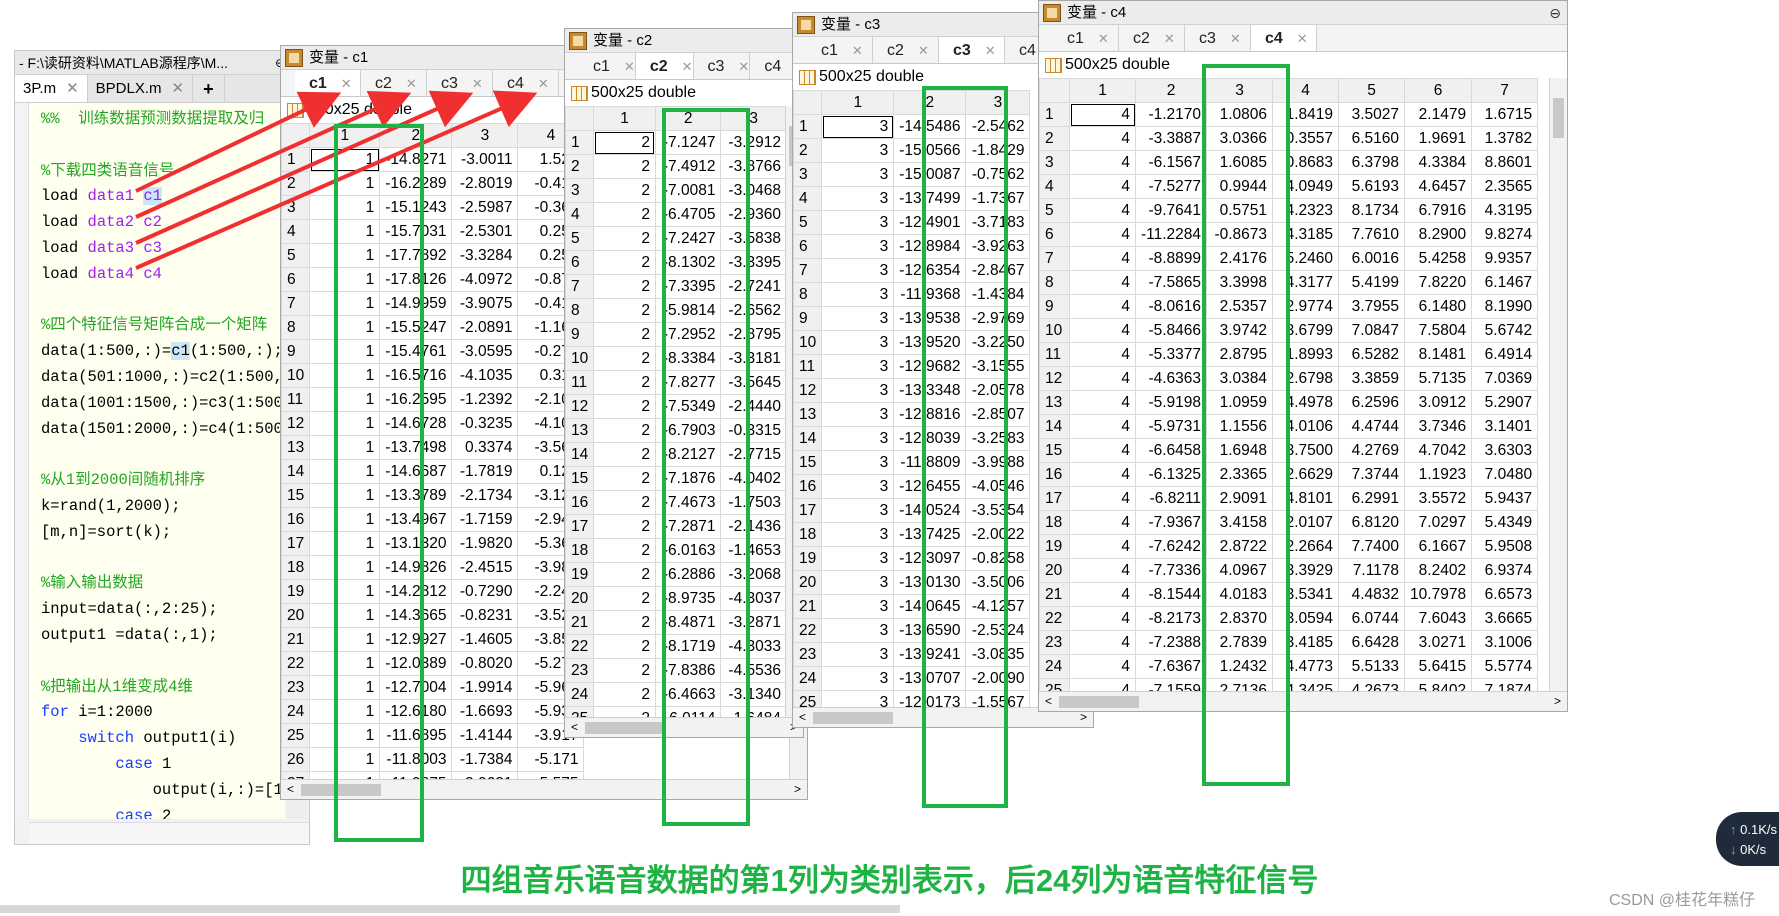 The image size is (1779, 916). Describe the element at coordinates (998, 534) in the screenshot. I see `table-cell: -2.0022` at that location.